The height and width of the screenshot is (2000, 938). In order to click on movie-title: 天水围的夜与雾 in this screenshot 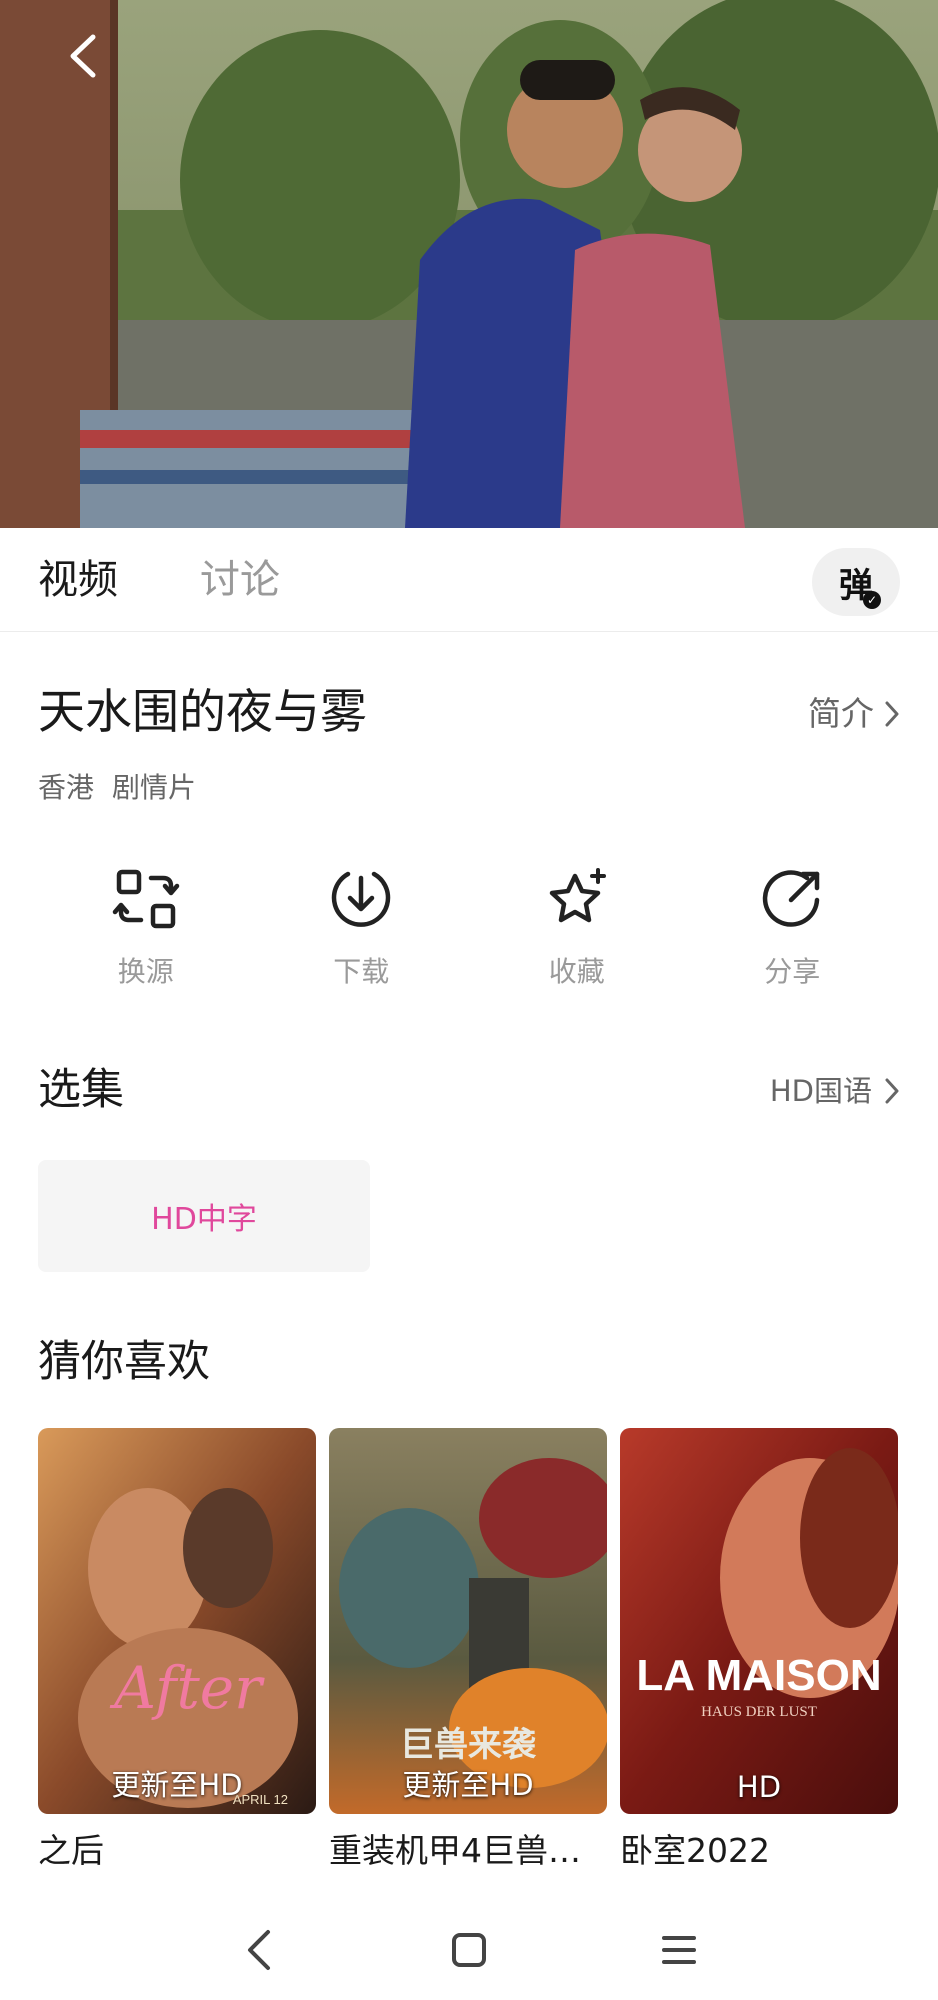, I will do `click(202, 712)`.